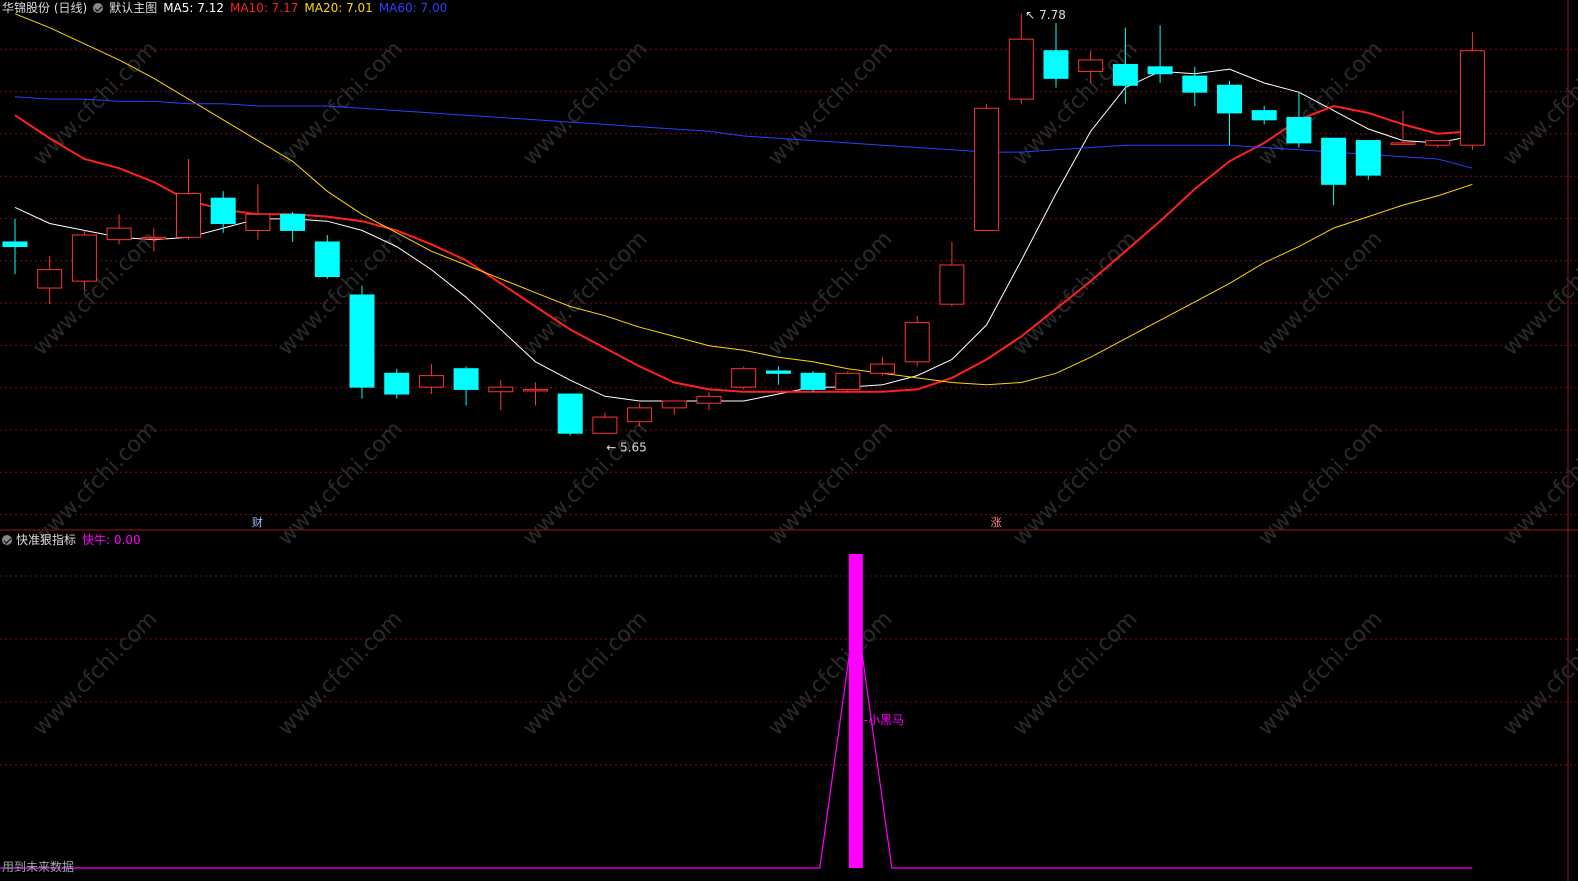 The image size is (1578, 881). I want to click on ma-legend-item: MA60: 7.00, so click(413, 8).